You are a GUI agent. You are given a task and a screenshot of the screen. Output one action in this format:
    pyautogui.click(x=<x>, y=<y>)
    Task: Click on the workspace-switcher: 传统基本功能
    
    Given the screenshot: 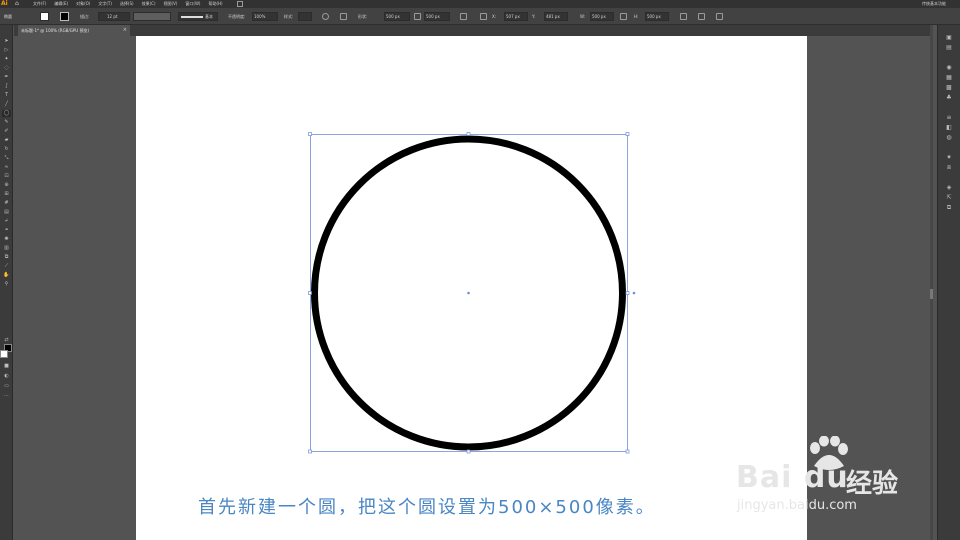 What is the action you would take?
    pyautogui.click(x=934, y=4)
    